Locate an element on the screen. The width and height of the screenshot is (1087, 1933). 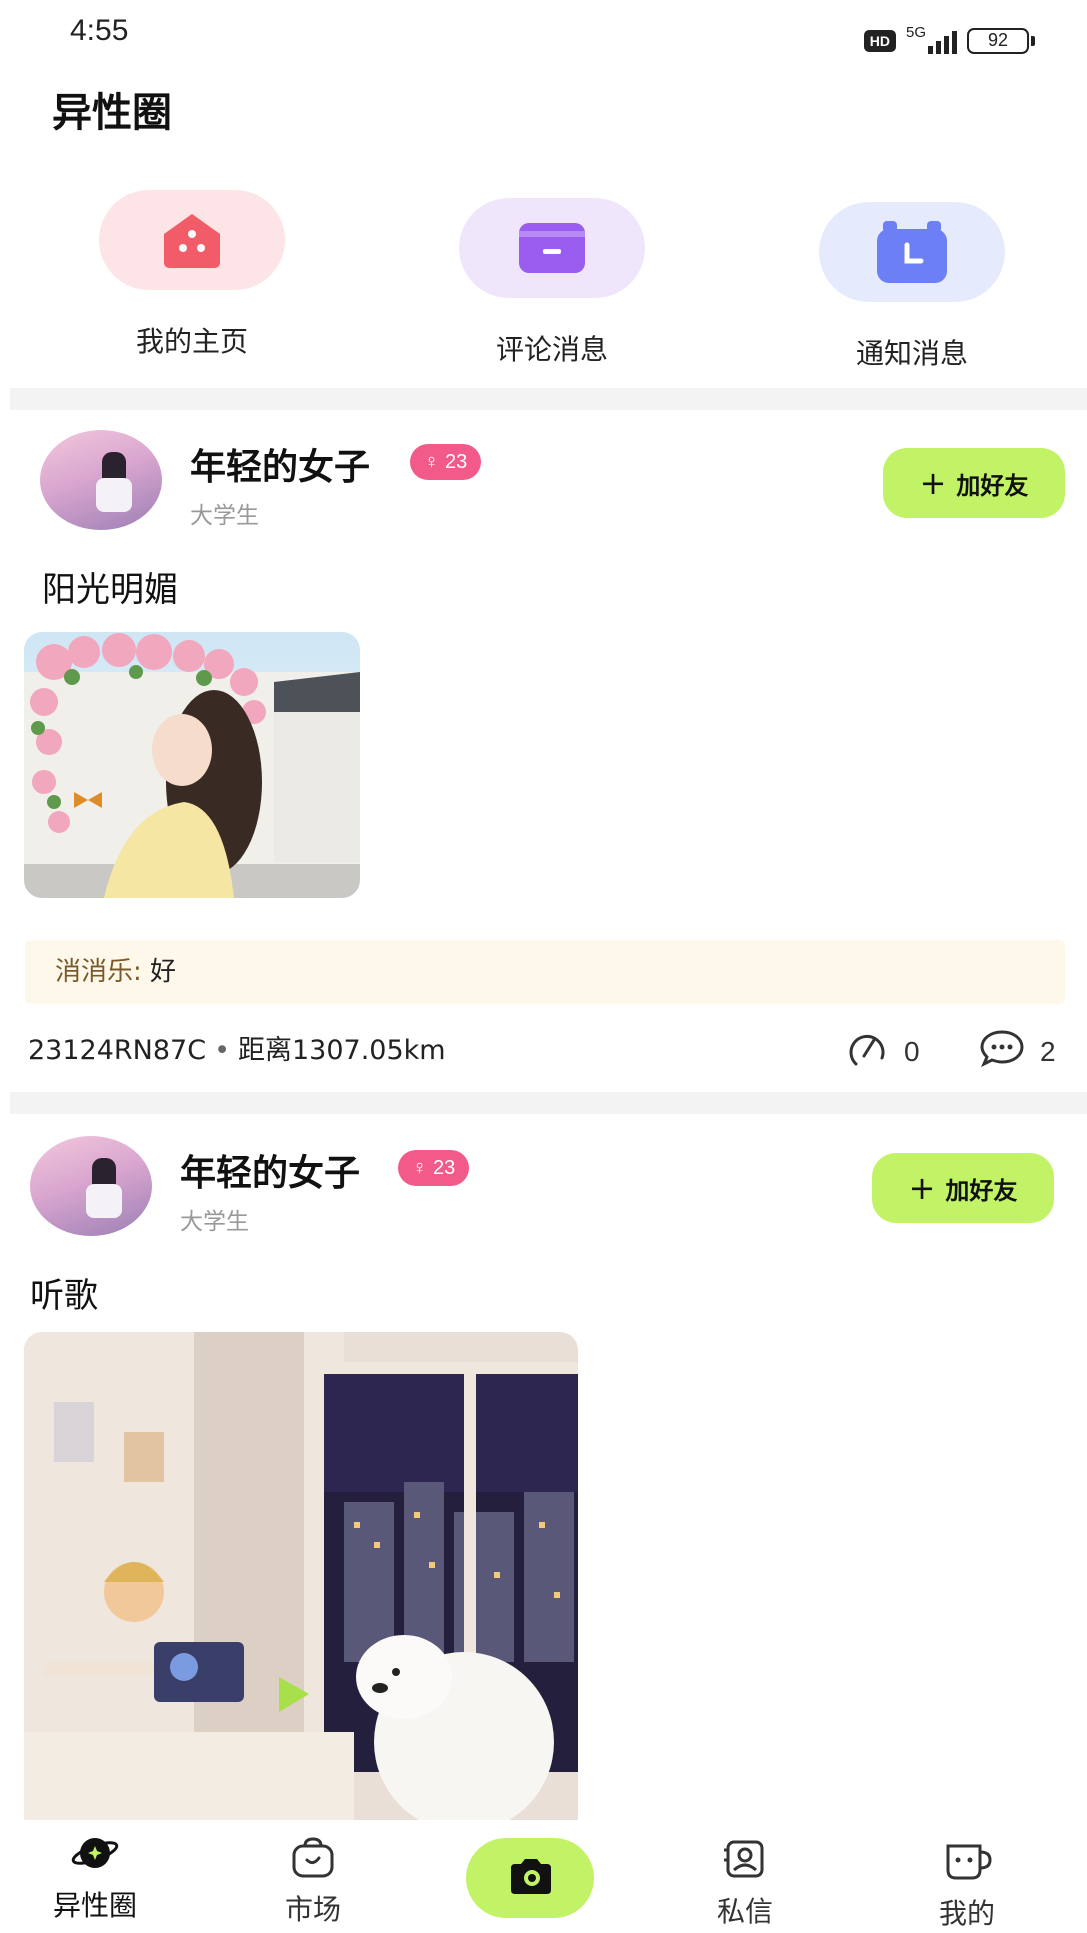
like-count: 0 is located at coordinates (912, 1051).